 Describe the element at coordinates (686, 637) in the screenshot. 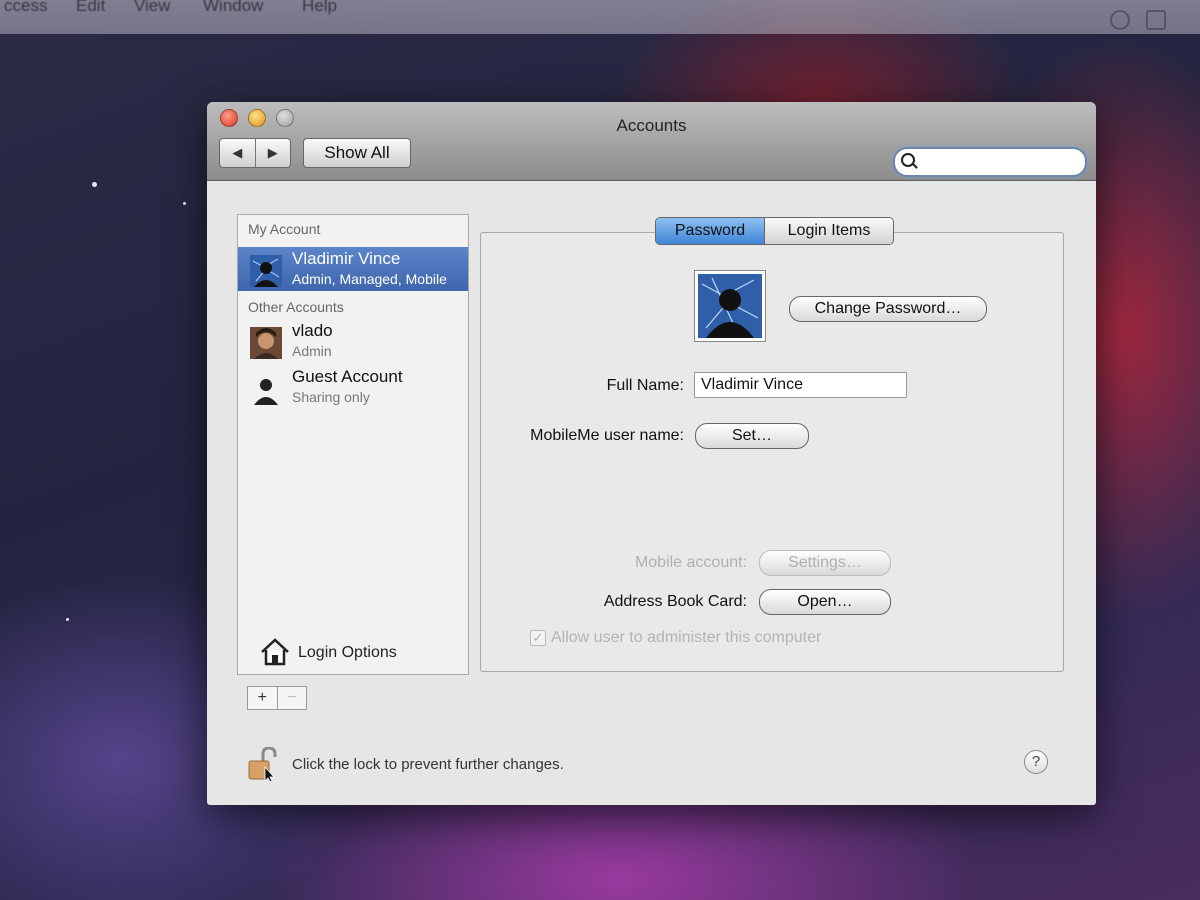

I see `allow-admin-label: Allow user to administer this computer` at that location.